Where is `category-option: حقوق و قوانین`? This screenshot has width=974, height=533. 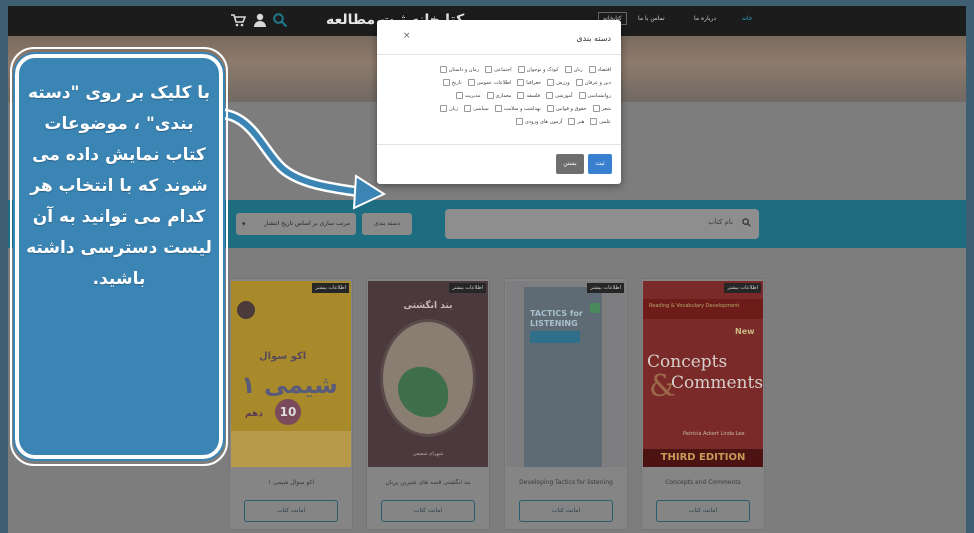
category-option: حقوق و قوانین is located at coordinates (566, 108).